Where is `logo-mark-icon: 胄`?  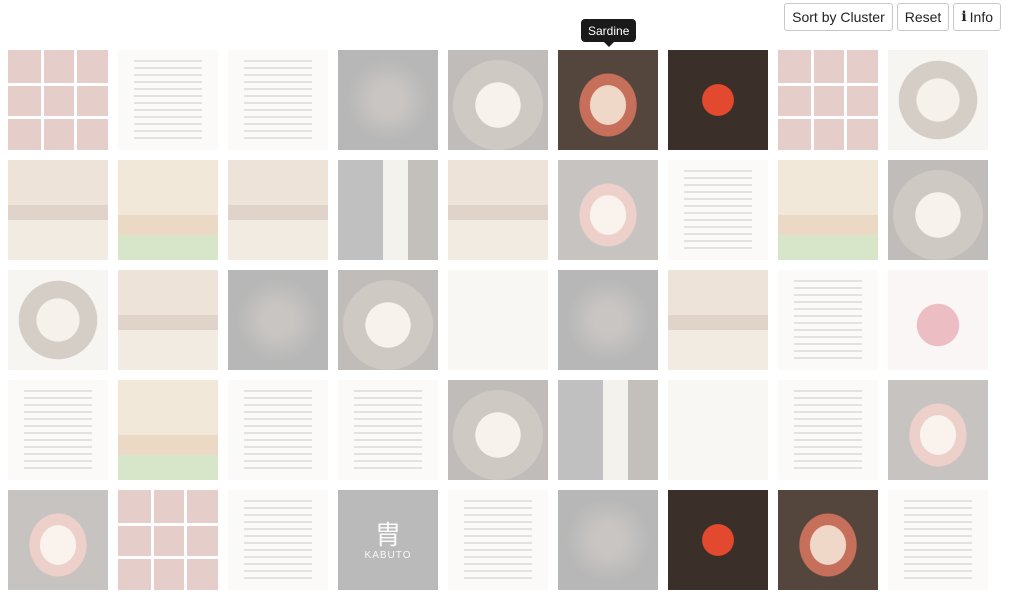 logo-mark-icon: 胄 is located at coordinates (387, 535).